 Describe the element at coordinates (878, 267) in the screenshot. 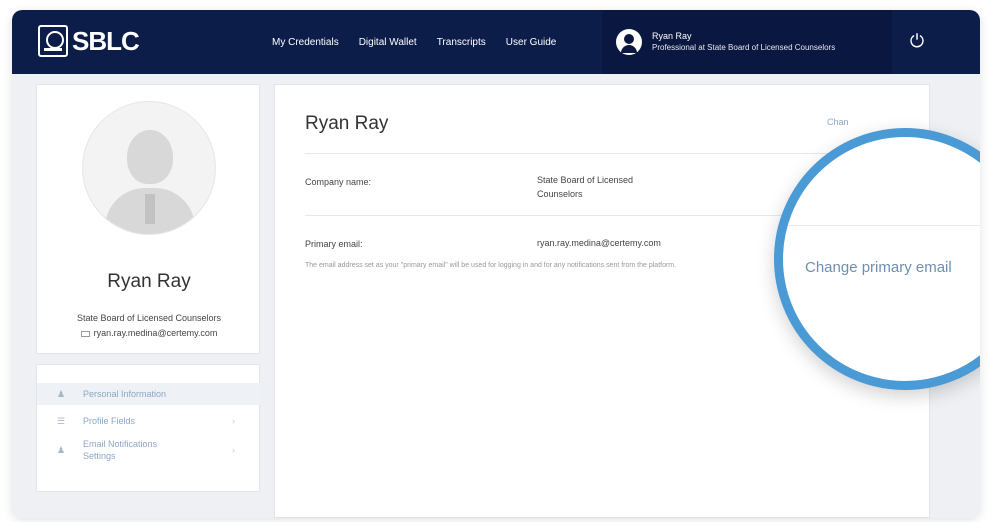

I see `change-primary-email-link: Change primary email` at that location.